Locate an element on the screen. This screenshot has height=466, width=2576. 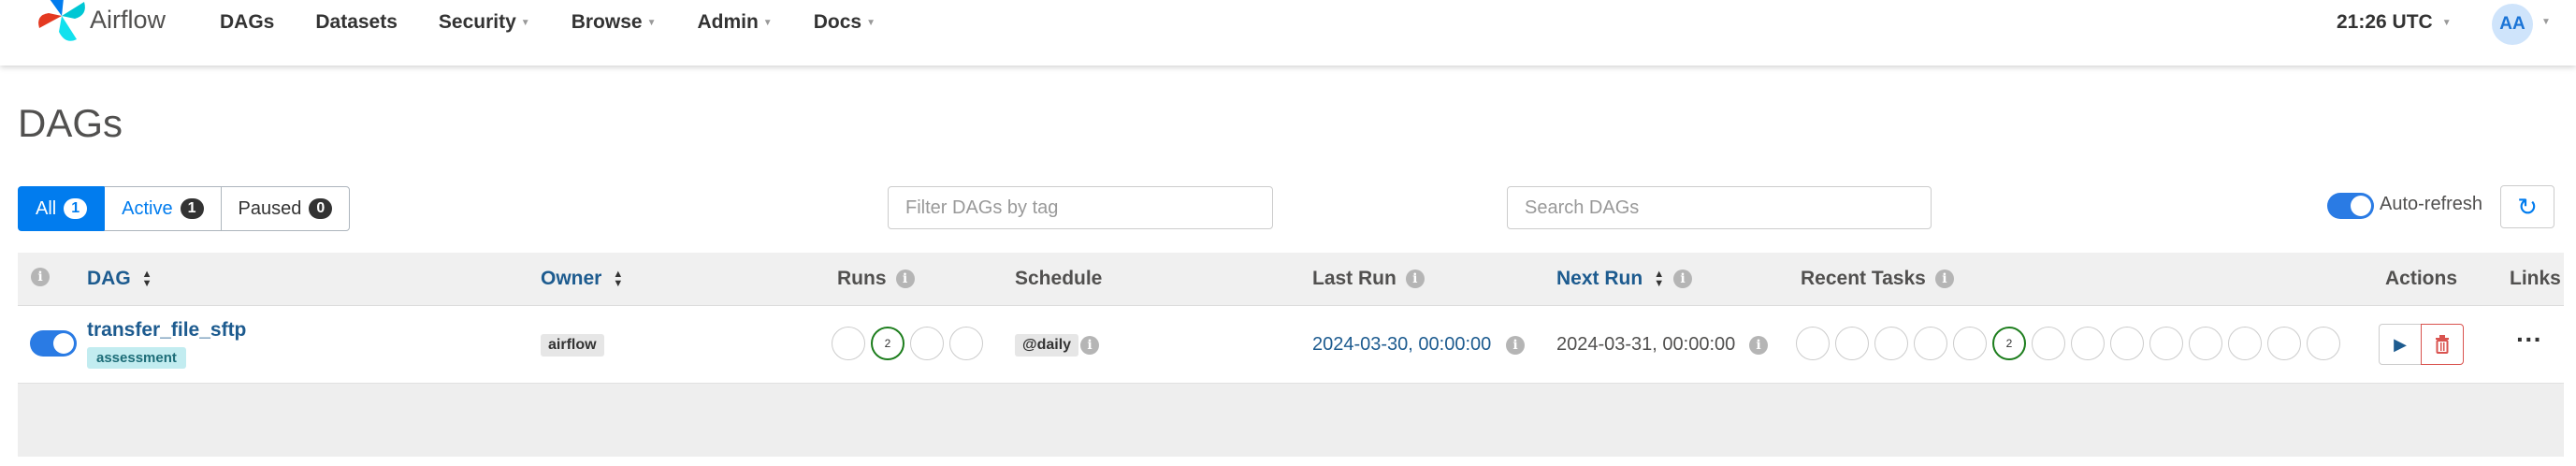
filter-active-count: 1 is located at coordinates (192, 208).